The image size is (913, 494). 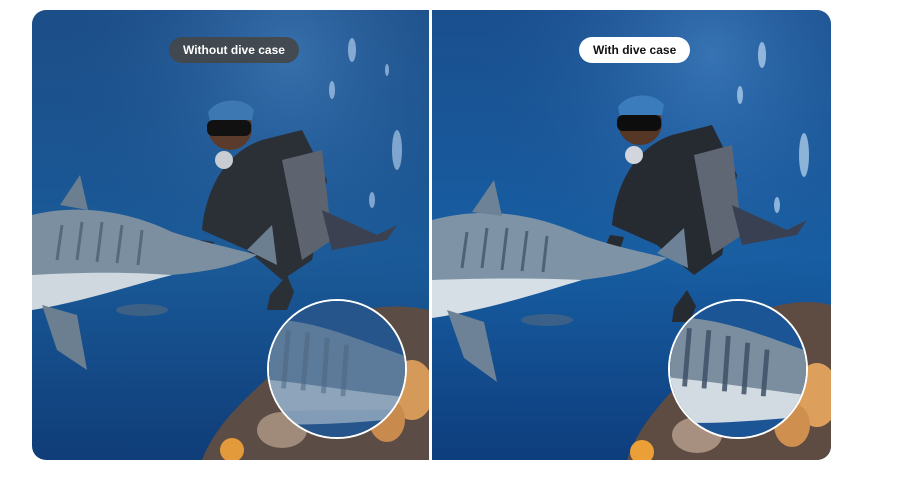 I want to click on zoom-circle-with, so click(x=738, y=369).